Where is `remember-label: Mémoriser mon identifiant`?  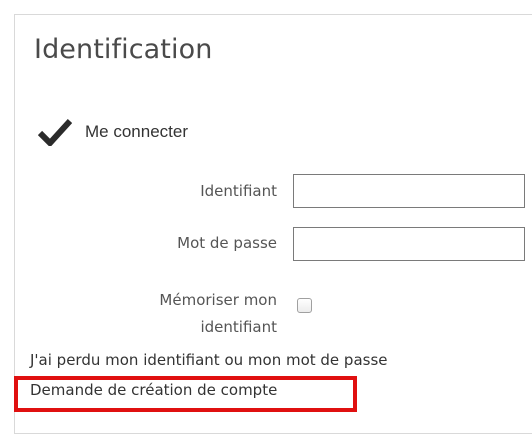 remember-label: Mémoriser mon identifiant is located at coordinates (218, 314).